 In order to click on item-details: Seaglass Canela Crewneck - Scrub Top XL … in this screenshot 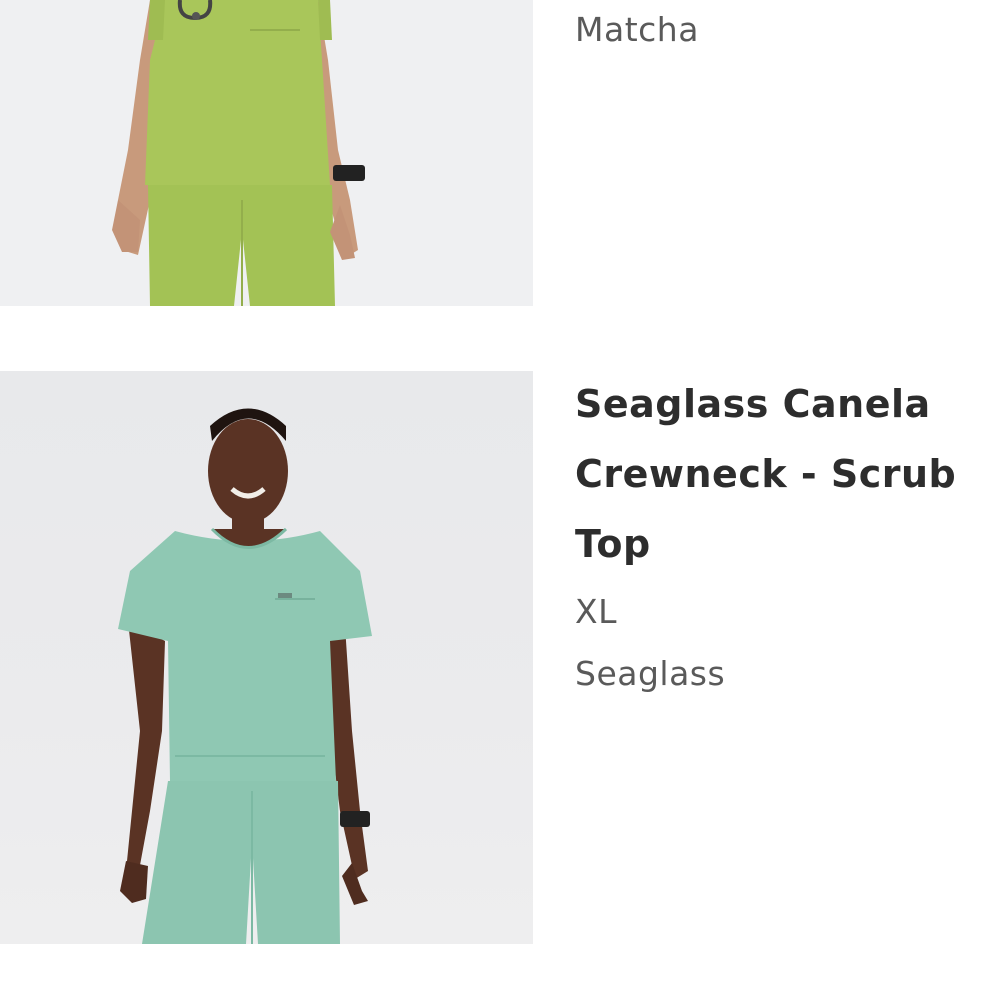, I will do `click(780, 538)`.